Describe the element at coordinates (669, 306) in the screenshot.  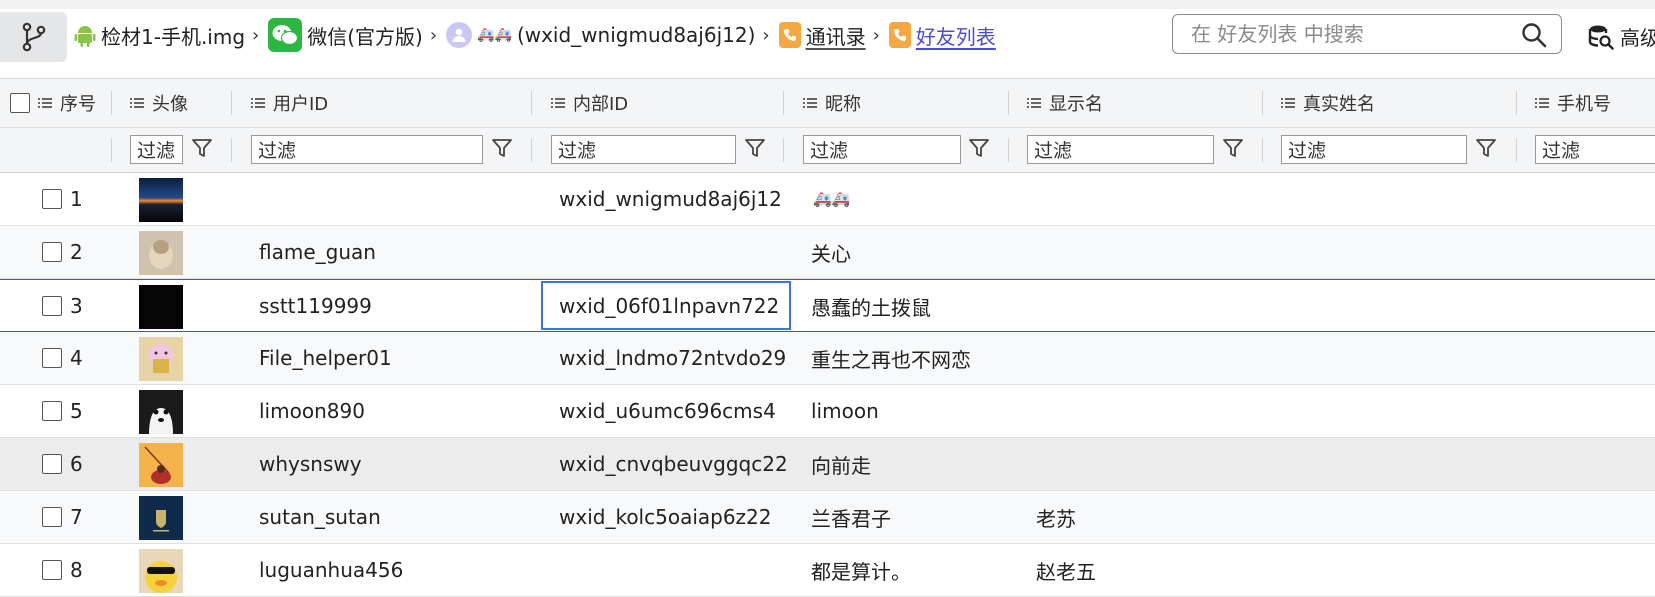
I see `internal-id-cell: wxid_06f01lnpavn722` at that location.